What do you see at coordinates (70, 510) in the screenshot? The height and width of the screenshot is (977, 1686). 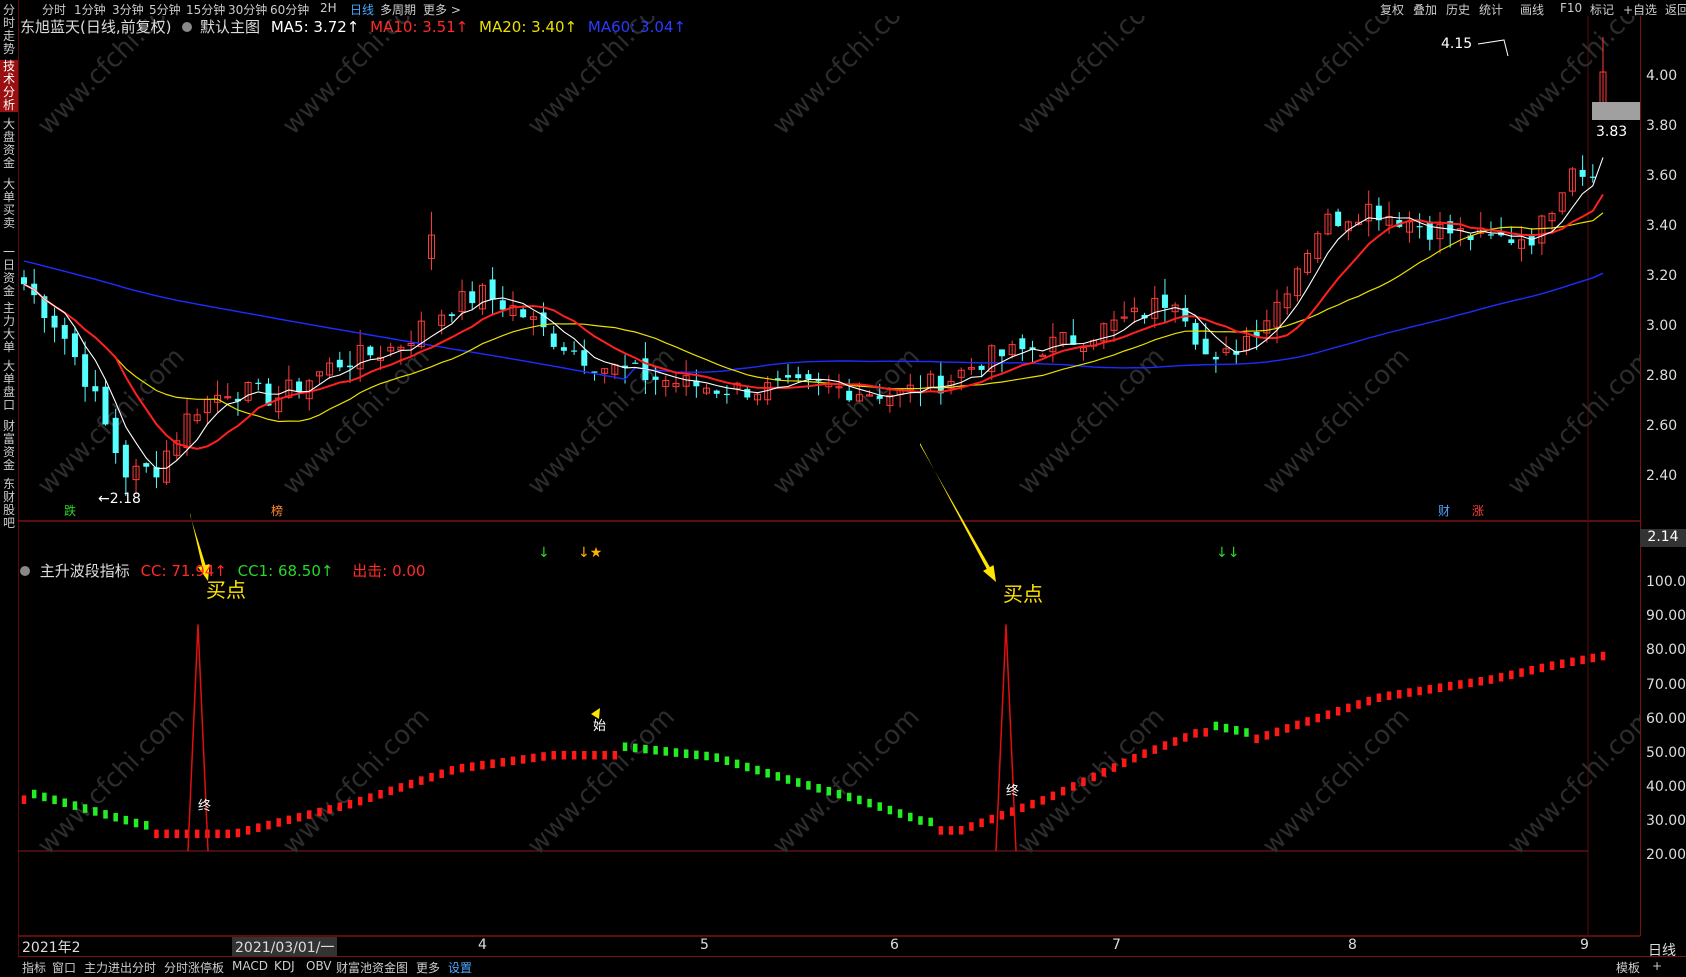 I see `die-marker: 跌` at bounding box center [70, 510].